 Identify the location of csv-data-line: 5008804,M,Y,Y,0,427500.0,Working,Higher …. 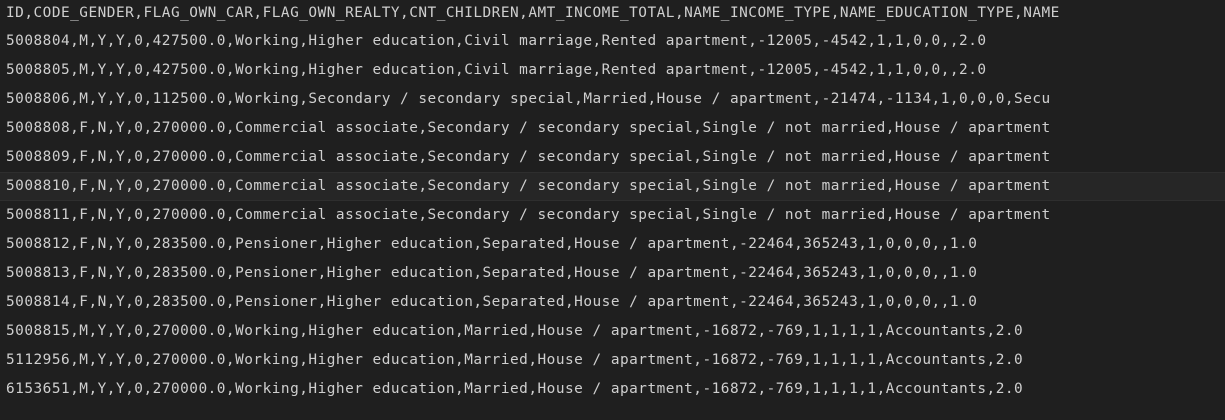
(612, 41).